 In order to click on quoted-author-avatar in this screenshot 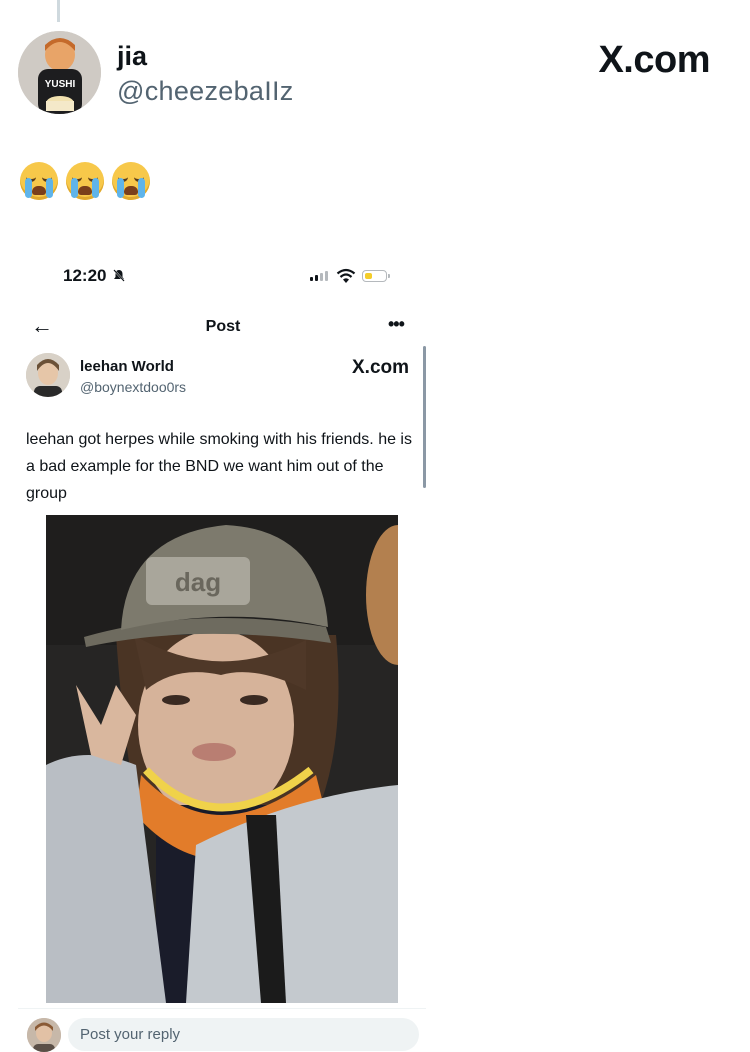, I will do `click(48, 375)`.